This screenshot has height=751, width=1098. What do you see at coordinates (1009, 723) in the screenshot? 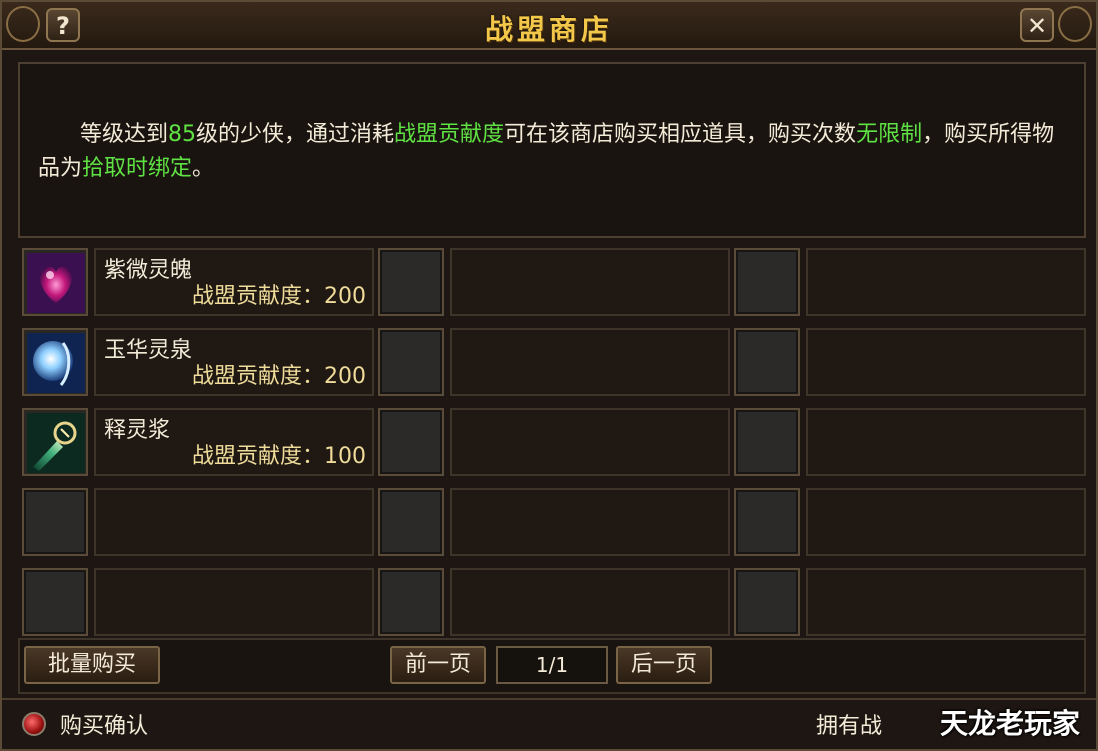
I see `watermark: 天龙老玩家` at bounding box center [1009, 723].